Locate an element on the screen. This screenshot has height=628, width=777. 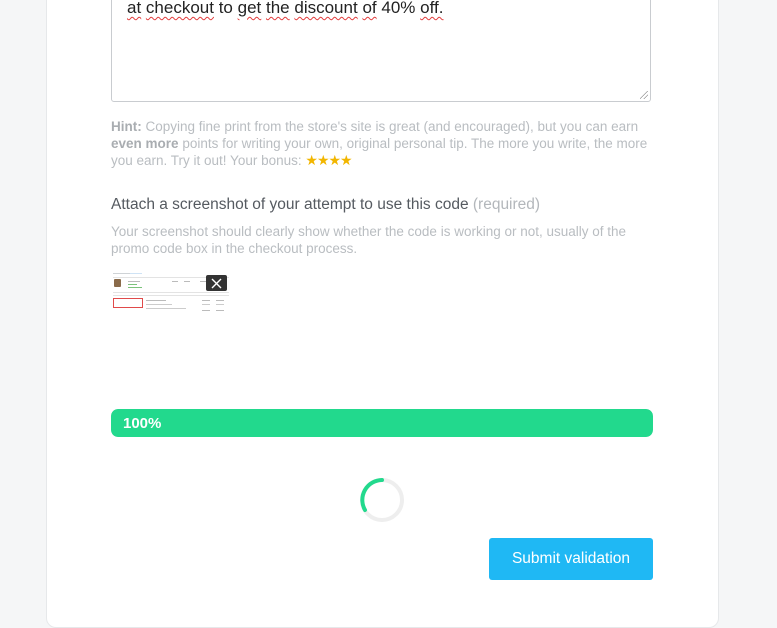
resize-handle-icon is located at coordinates (644, 95).